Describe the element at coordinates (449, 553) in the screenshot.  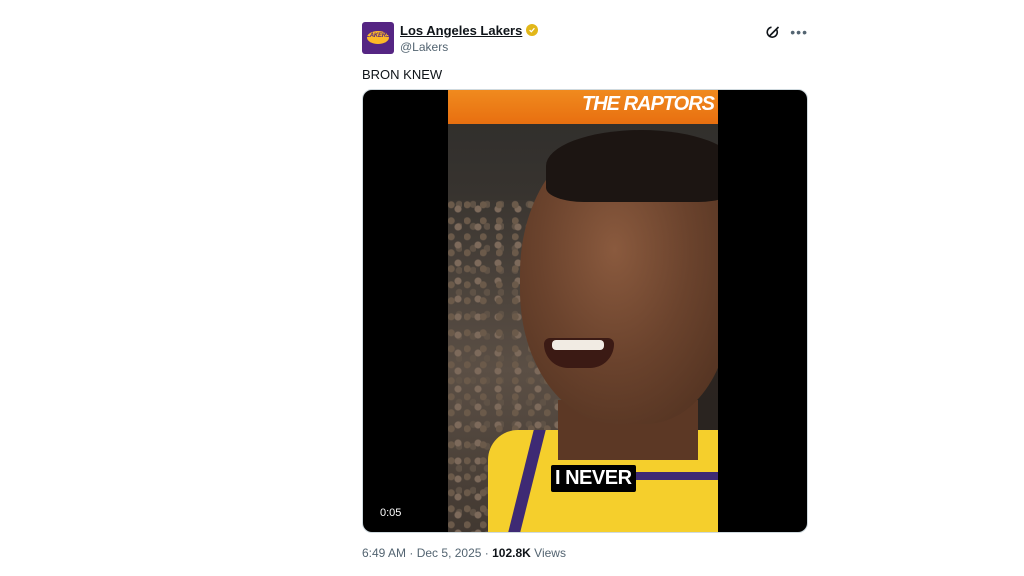
I see `tweet-date: Dec 5, 2025` at that location.